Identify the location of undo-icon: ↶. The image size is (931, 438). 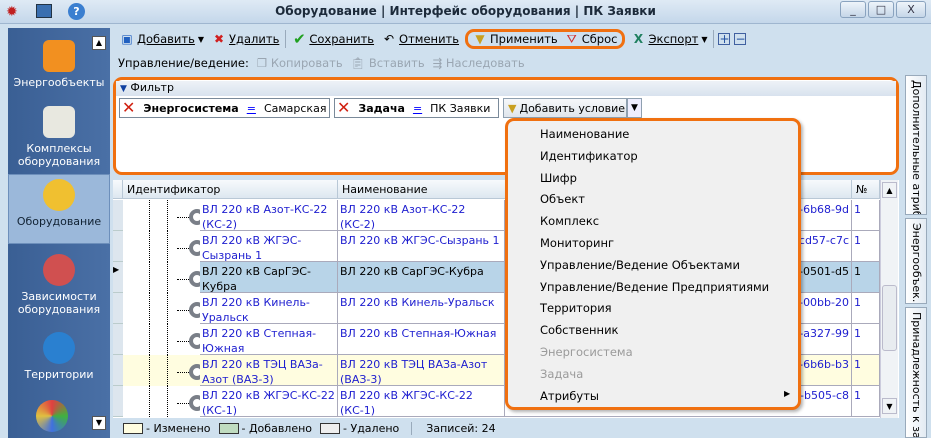
(389, 39).